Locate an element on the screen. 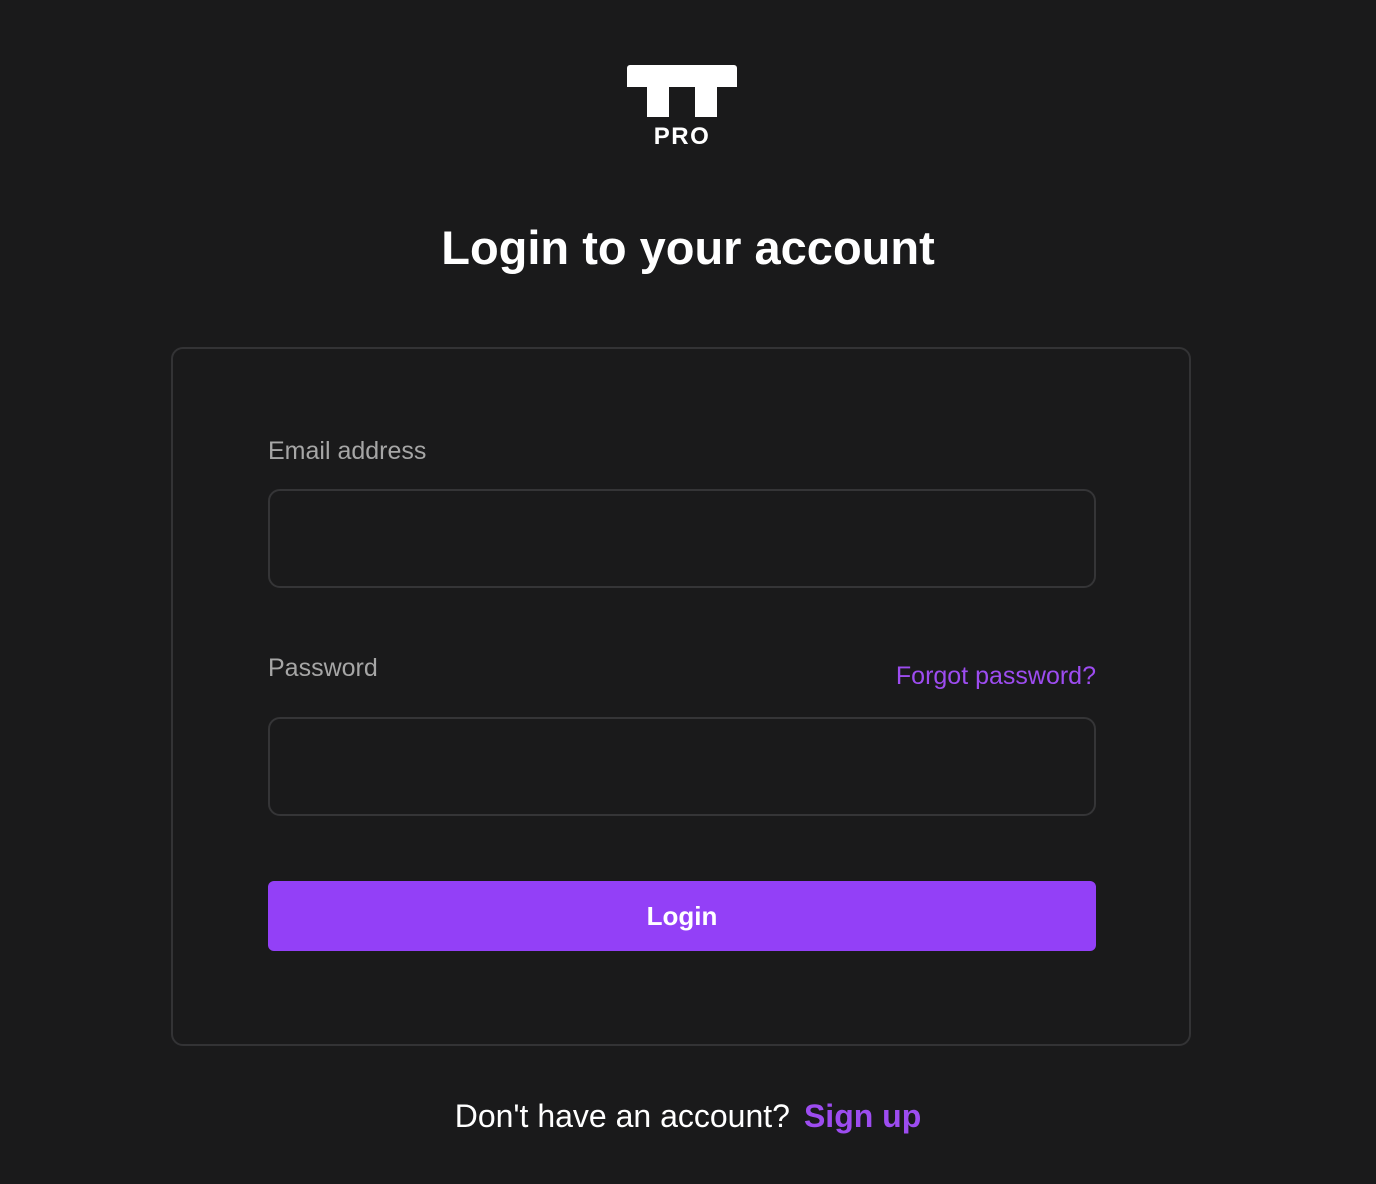  signup-row: Don't have an account? Sign up is located at coordinates (688, 1116).